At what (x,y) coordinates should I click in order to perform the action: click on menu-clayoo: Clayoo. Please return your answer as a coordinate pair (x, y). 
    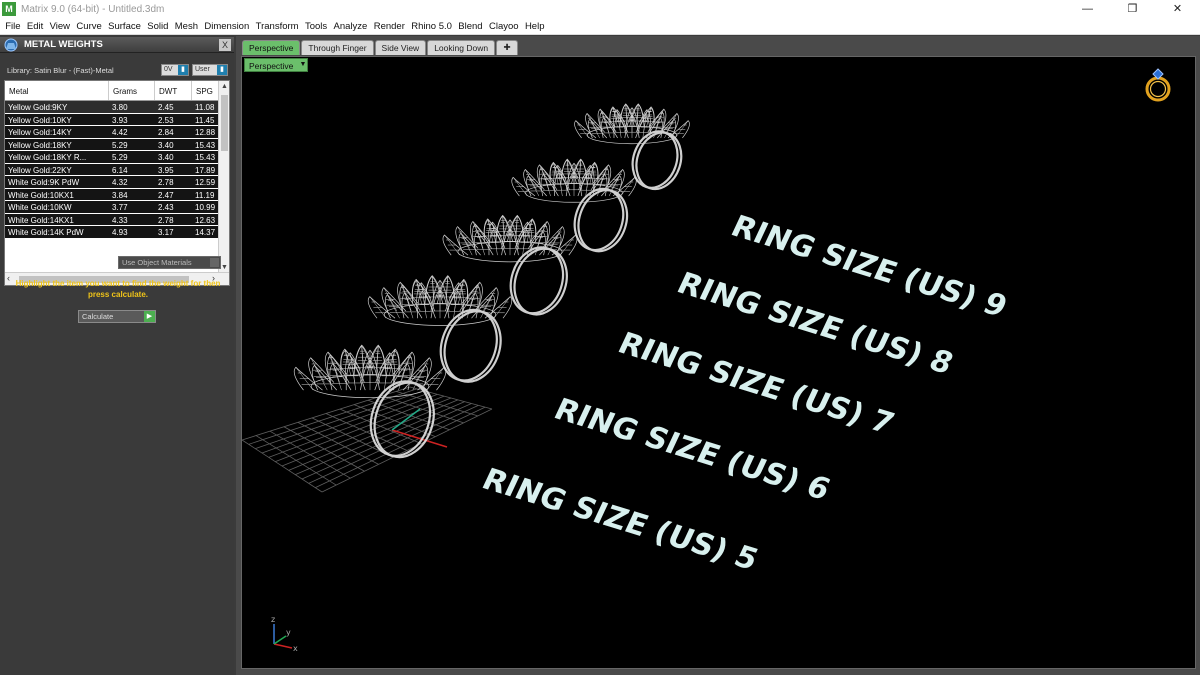
    Looking at the image, I should click on (504, 26).